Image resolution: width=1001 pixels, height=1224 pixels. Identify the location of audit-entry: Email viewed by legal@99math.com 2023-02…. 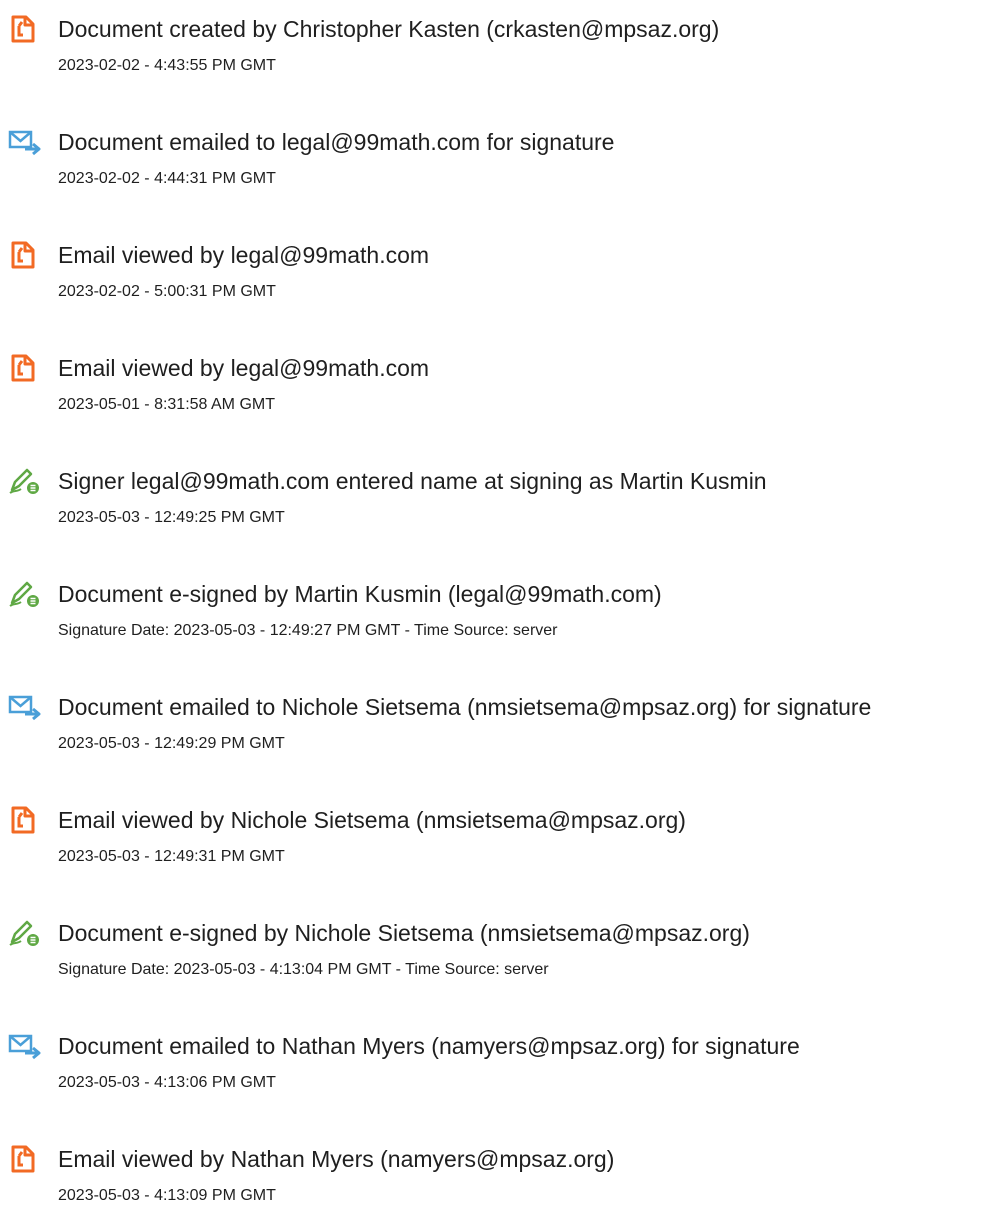
(500, 280).